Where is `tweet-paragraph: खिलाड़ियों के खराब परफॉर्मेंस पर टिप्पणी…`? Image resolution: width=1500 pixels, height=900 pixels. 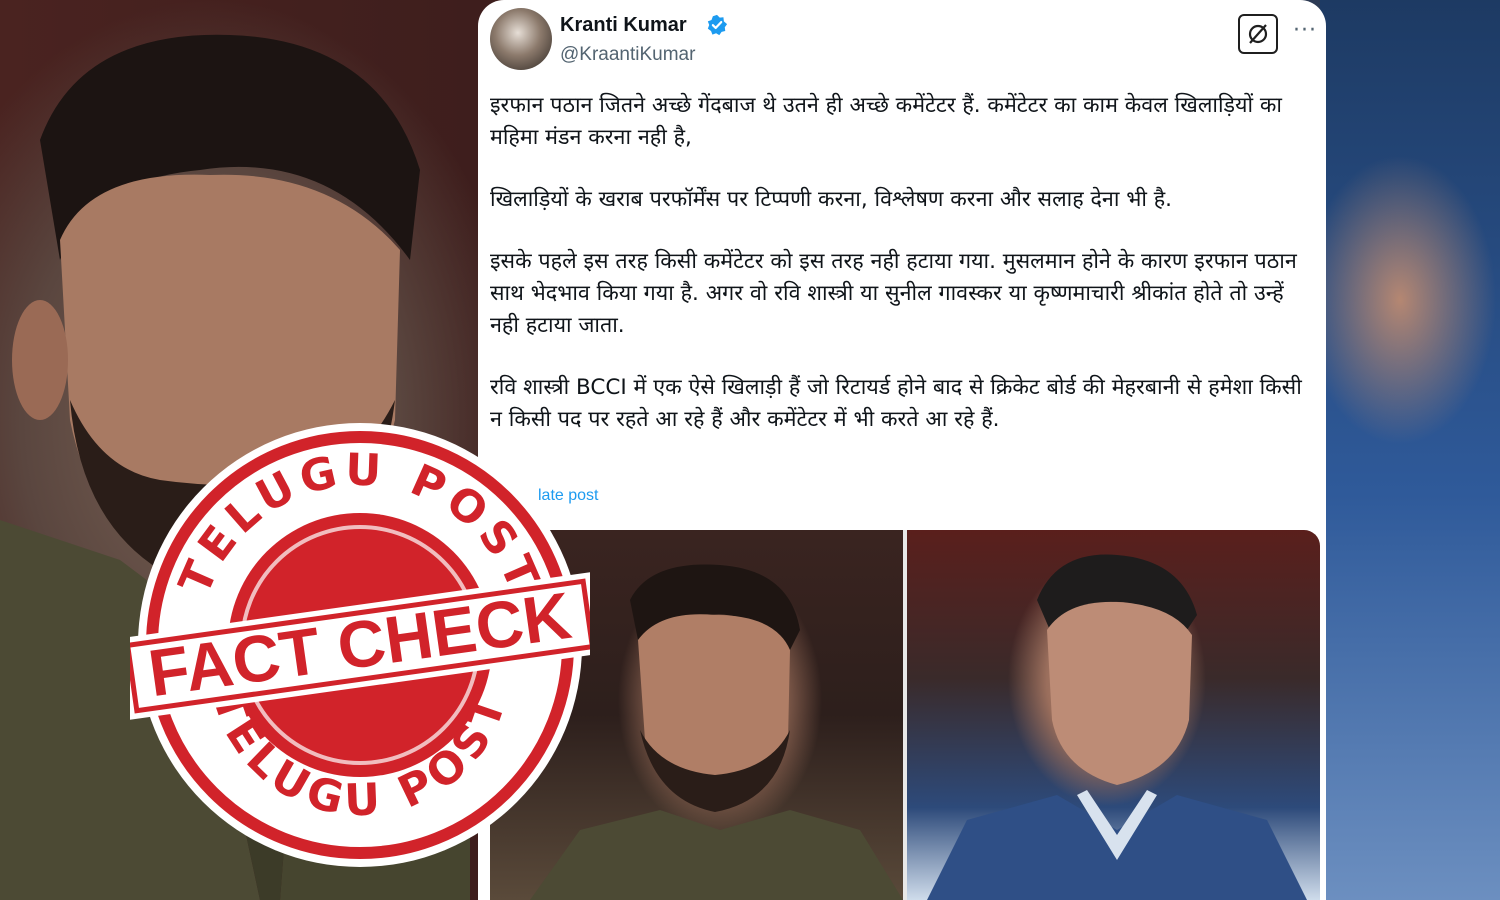 tweet-paragraph: खिलाड़ियों के खराब परफॉर्मेंस पर टिप्पणी… is located at coordinates (831, 199).